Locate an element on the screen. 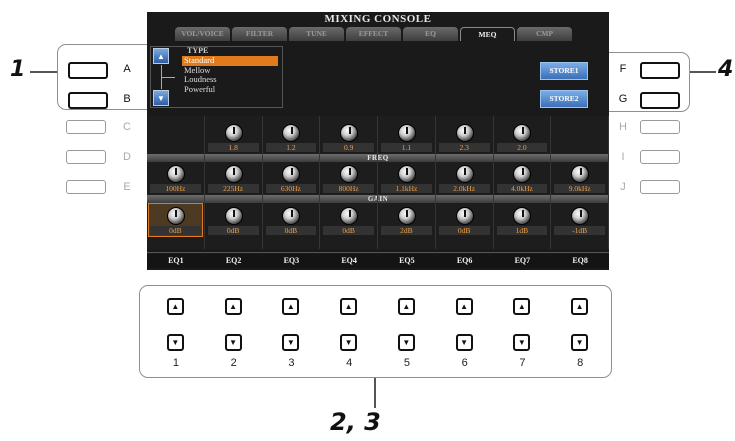  button-g-label: G is located at coordinates (623, 99).